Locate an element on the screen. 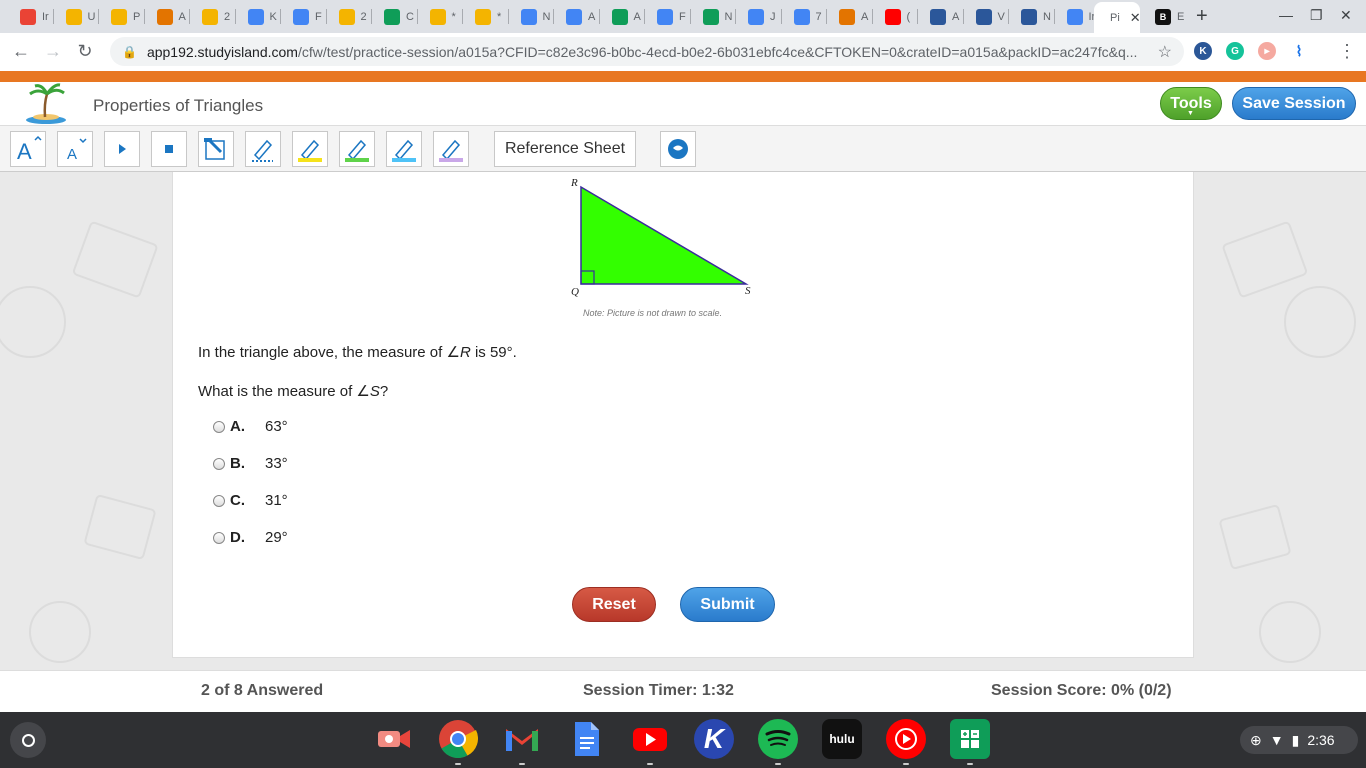 The height and width of the screenshot is (768, 1366). wifi-icon: ▼ is located at coordinates (1276, 740).